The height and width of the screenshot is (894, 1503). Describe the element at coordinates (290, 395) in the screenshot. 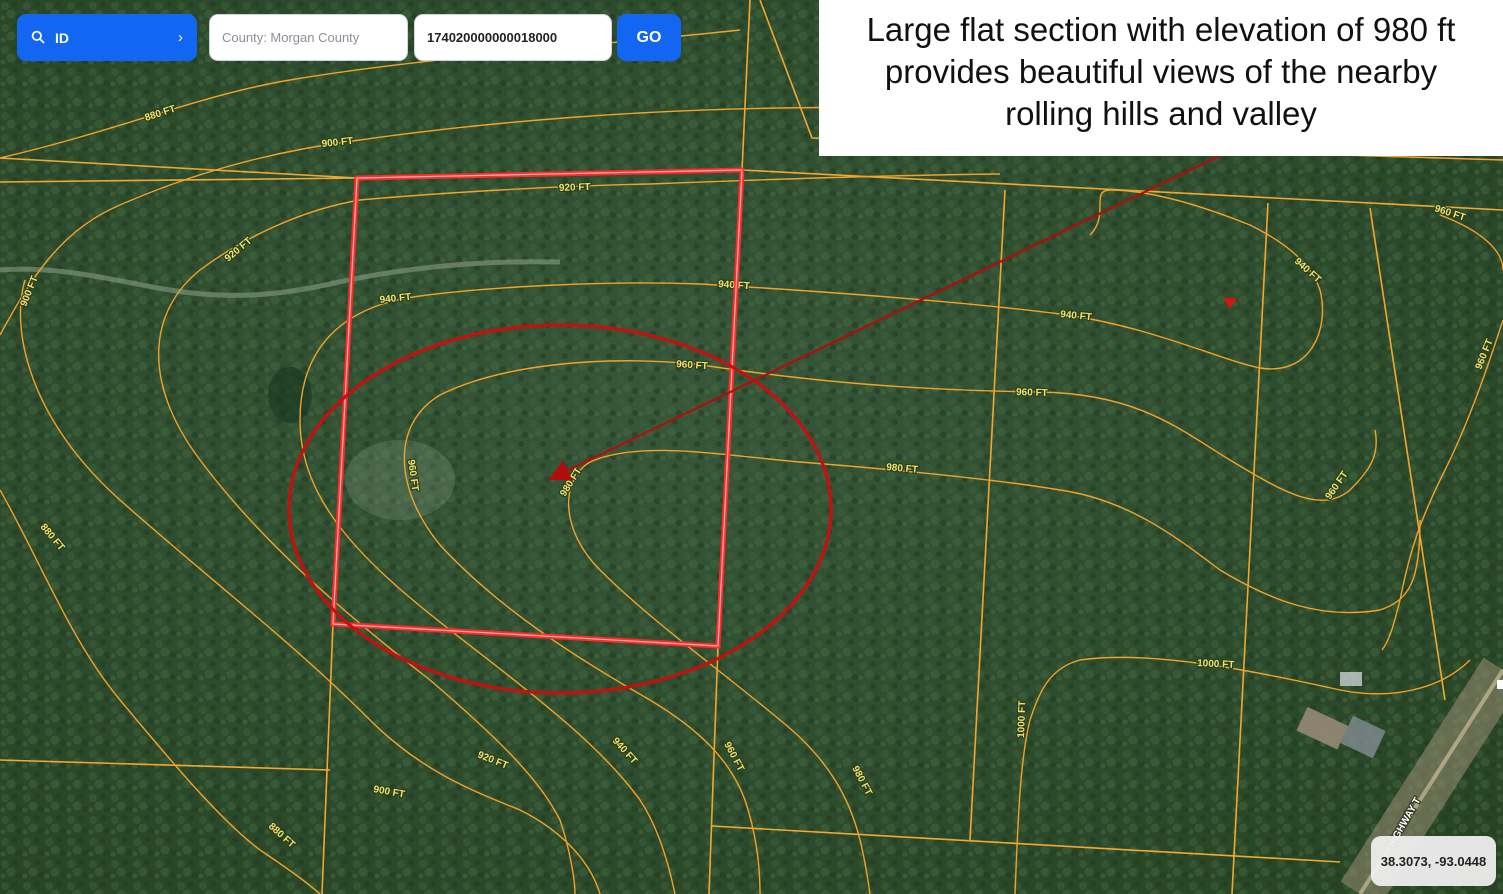

I see `pond` at that location.